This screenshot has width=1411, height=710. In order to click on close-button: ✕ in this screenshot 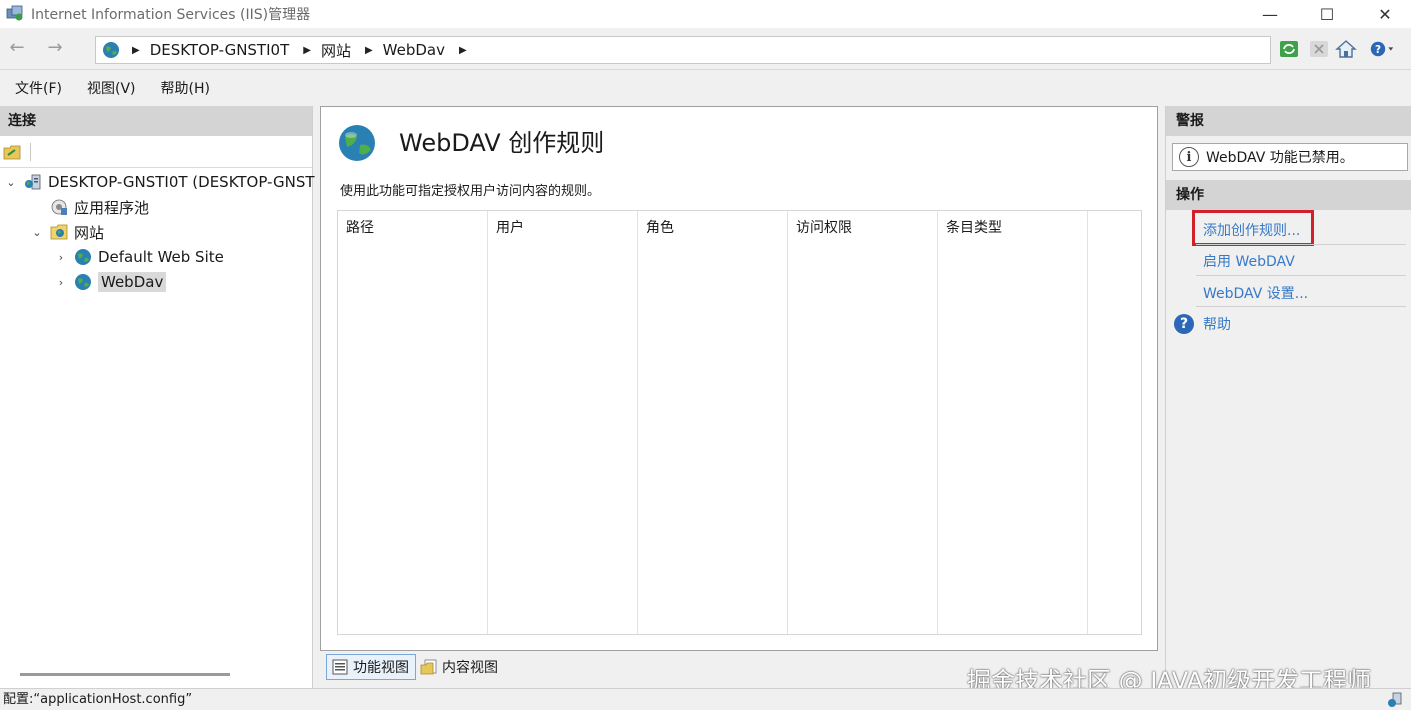, I will do `click(1385, 14)`.